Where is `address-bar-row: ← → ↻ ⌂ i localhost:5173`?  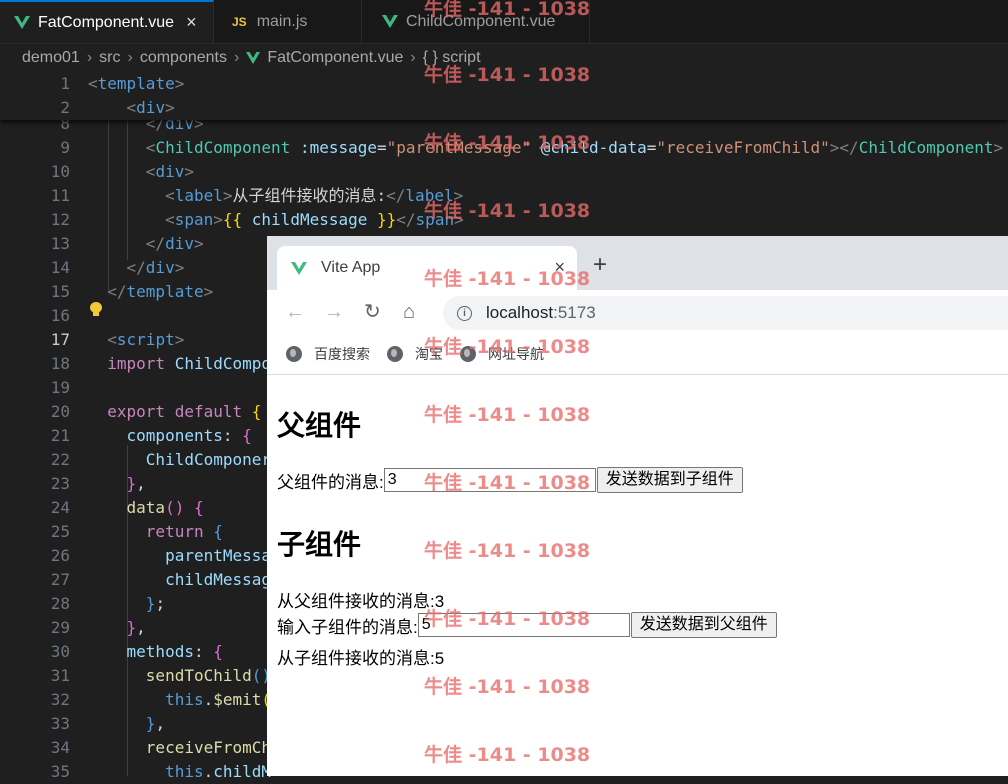 address-bar-row: ← → ↻ ⌂ i localhost:5173 is located at coordinates (637, 312).